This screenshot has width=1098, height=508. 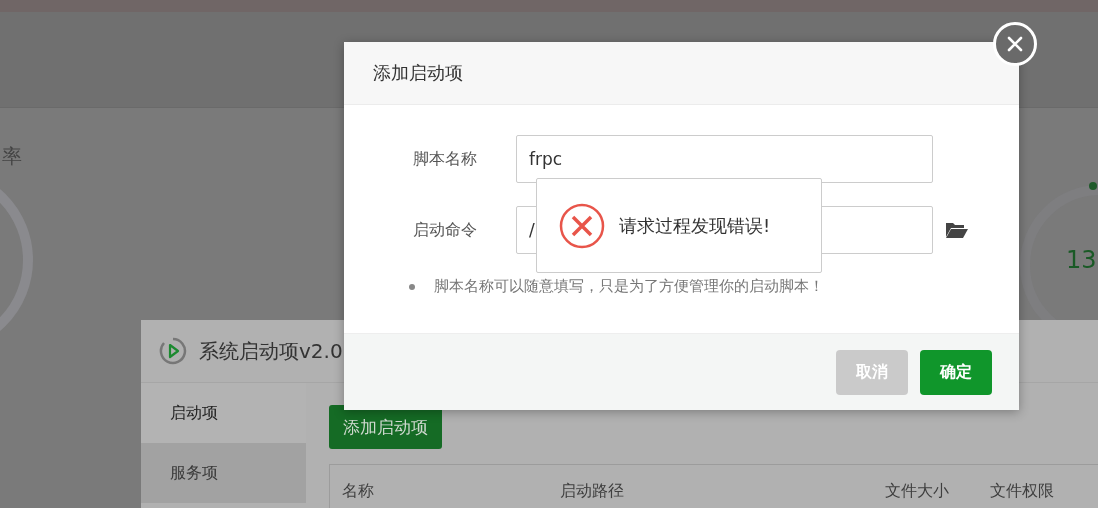 What do you see at coordinates (1022, 491) in the screenshot?
I see `column-header: 文件权限` at bounding box center [1022, 491].